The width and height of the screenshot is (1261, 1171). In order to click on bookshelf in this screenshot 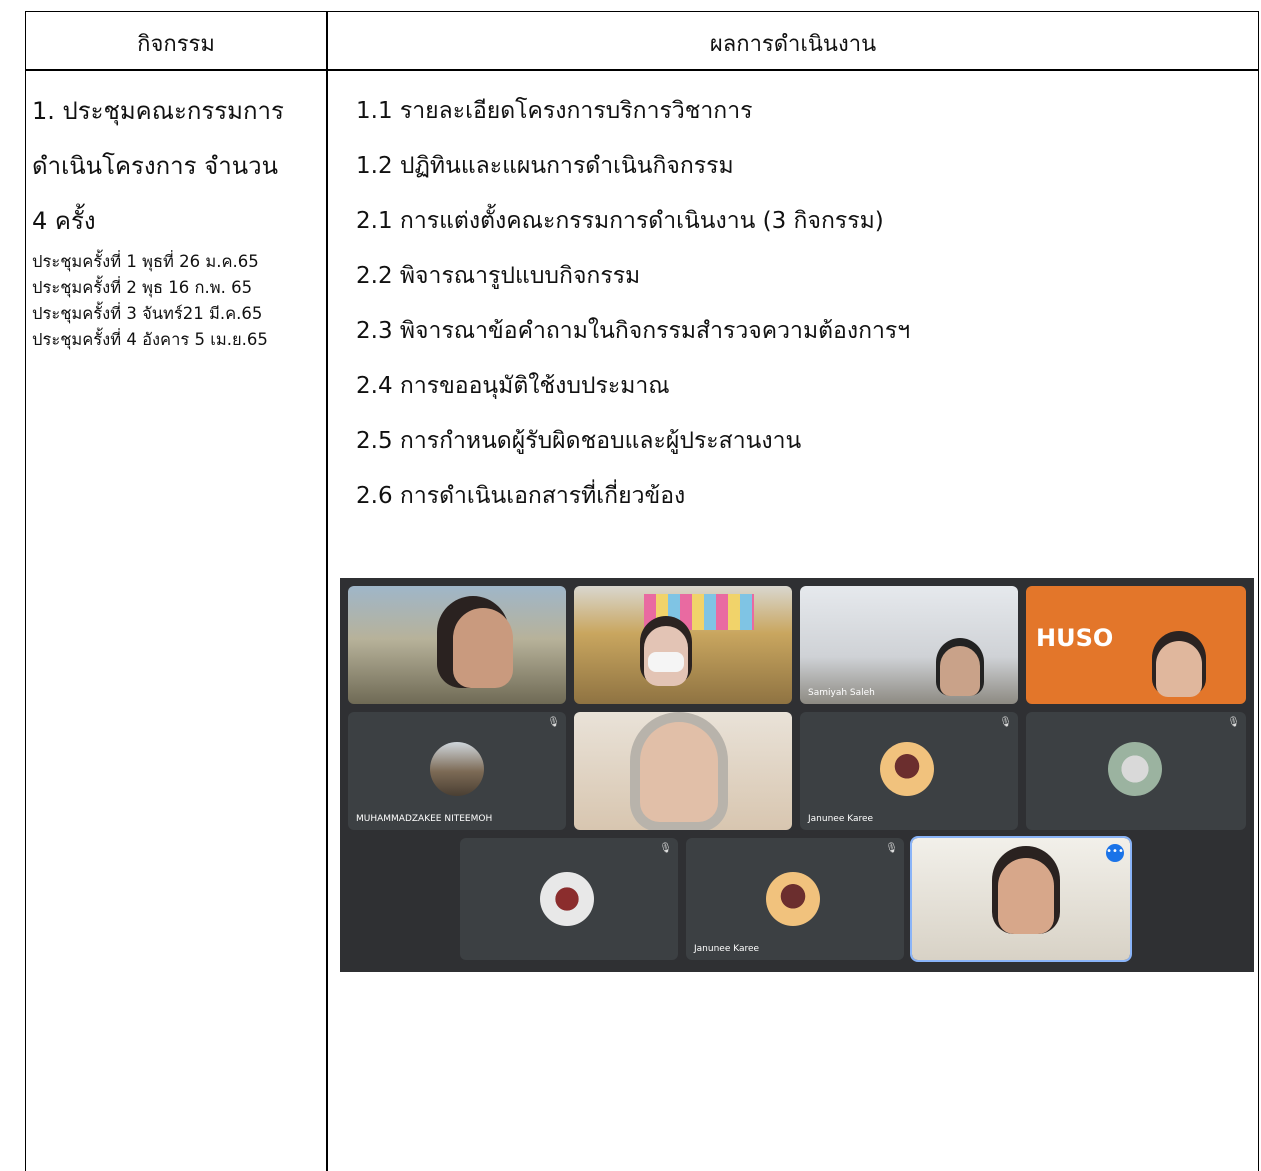, I will do `click(699, 612)`.